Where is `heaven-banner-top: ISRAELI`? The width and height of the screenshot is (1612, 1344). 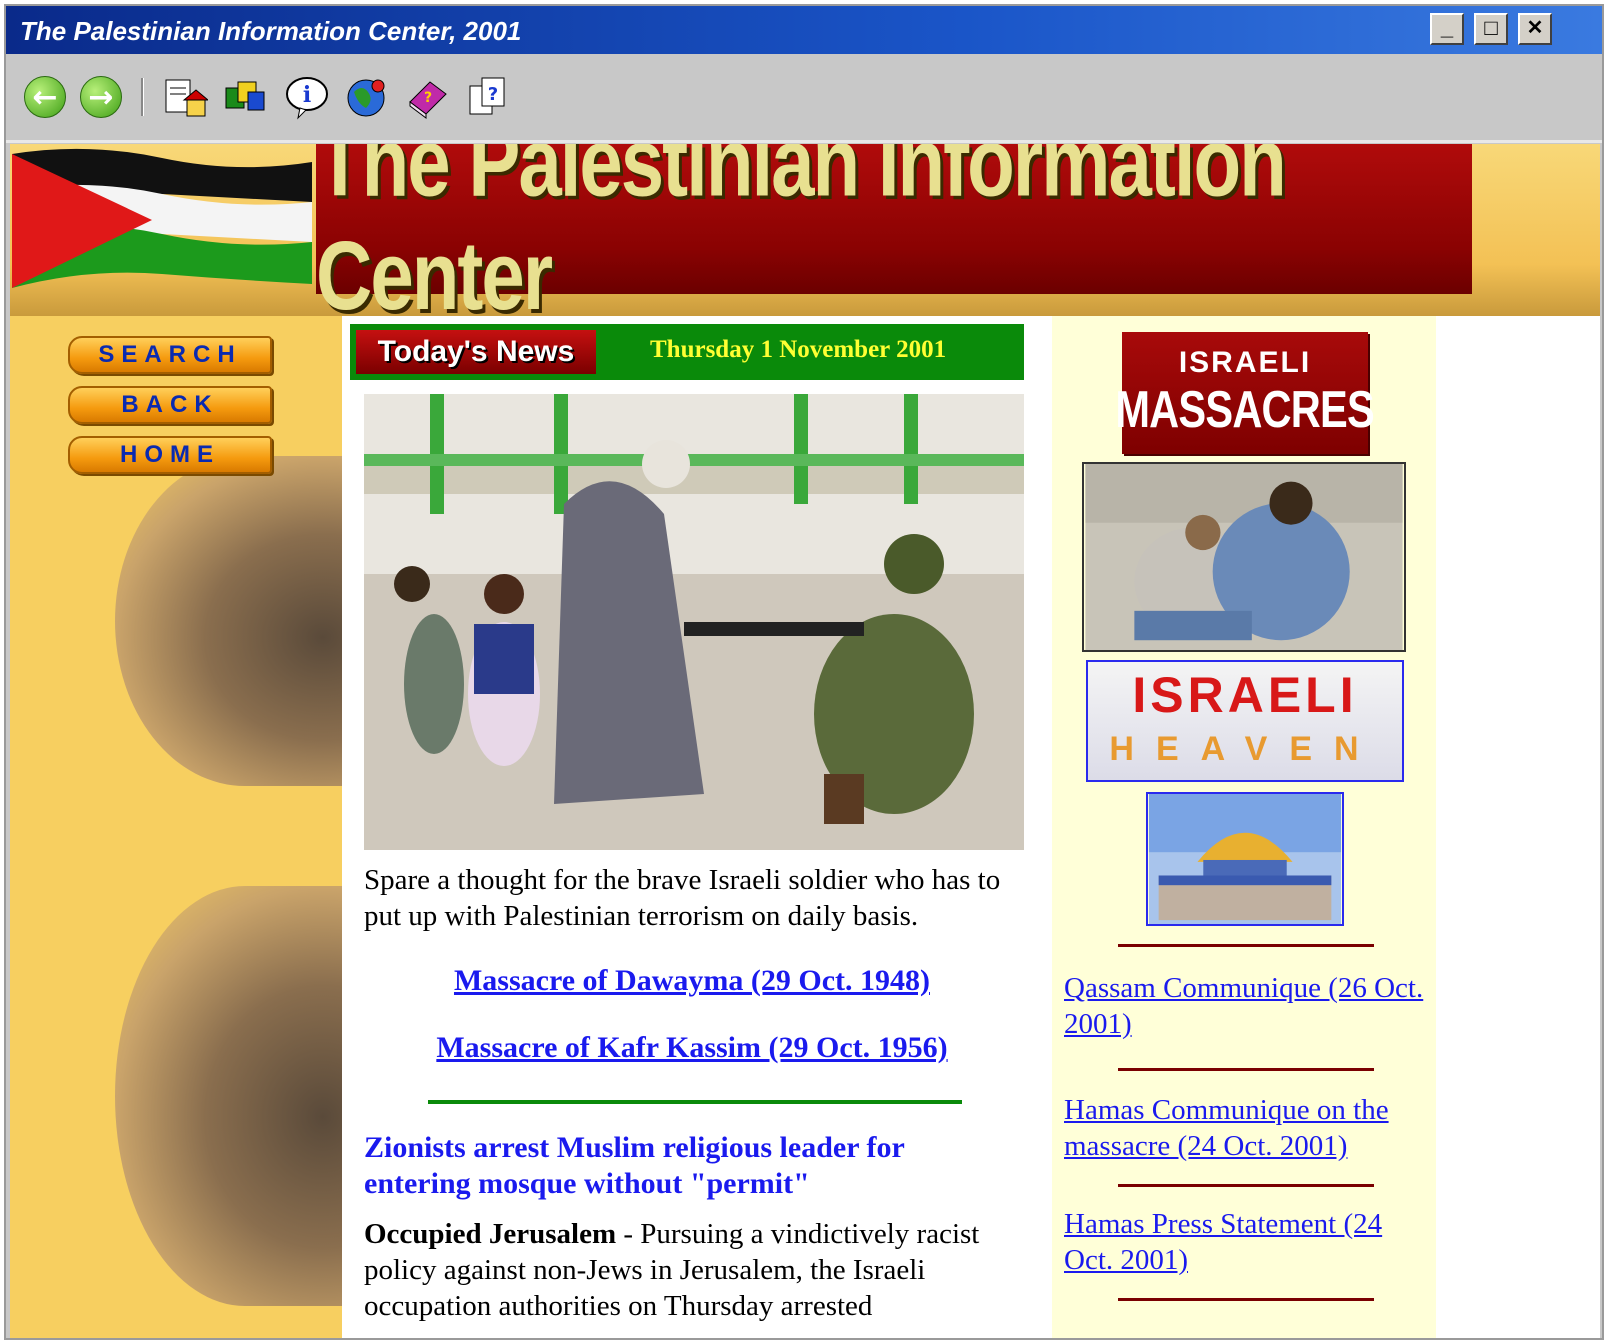 heaven-banner-top: ISRAELI is located at coordinates (1245, 695).